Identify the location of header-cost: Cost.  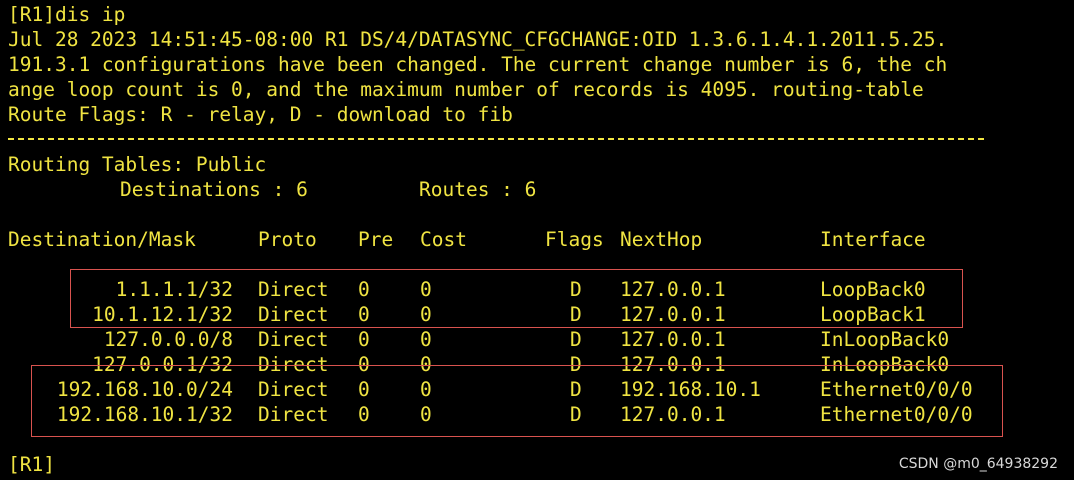
(443, 239).